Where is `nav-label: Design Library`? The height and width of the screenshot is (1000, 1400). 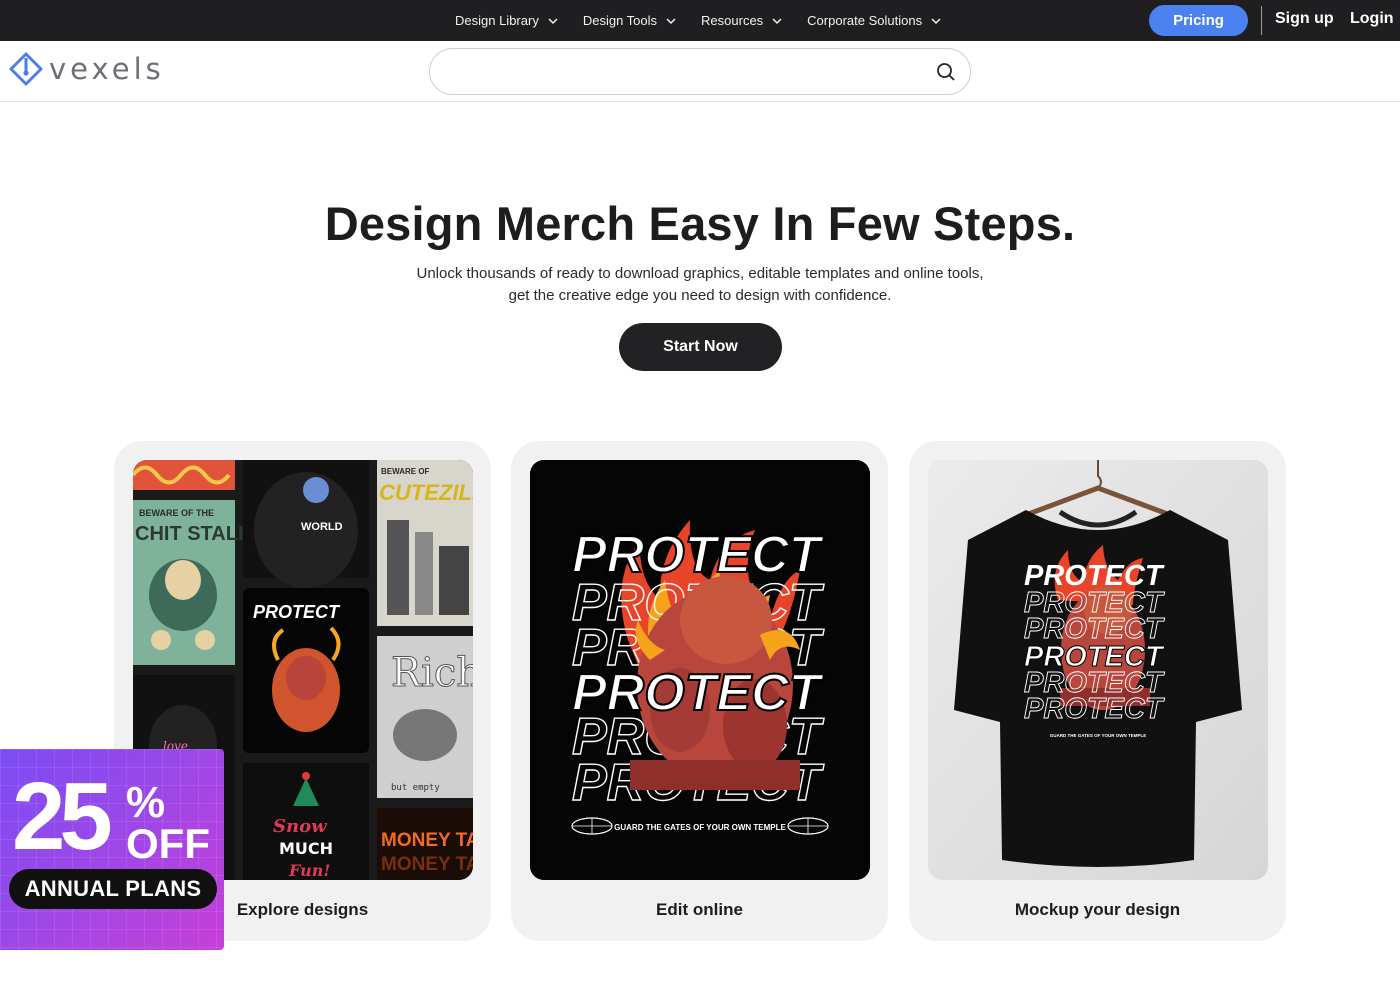
nav-label: Design Library is located at coordinates (497, 20).